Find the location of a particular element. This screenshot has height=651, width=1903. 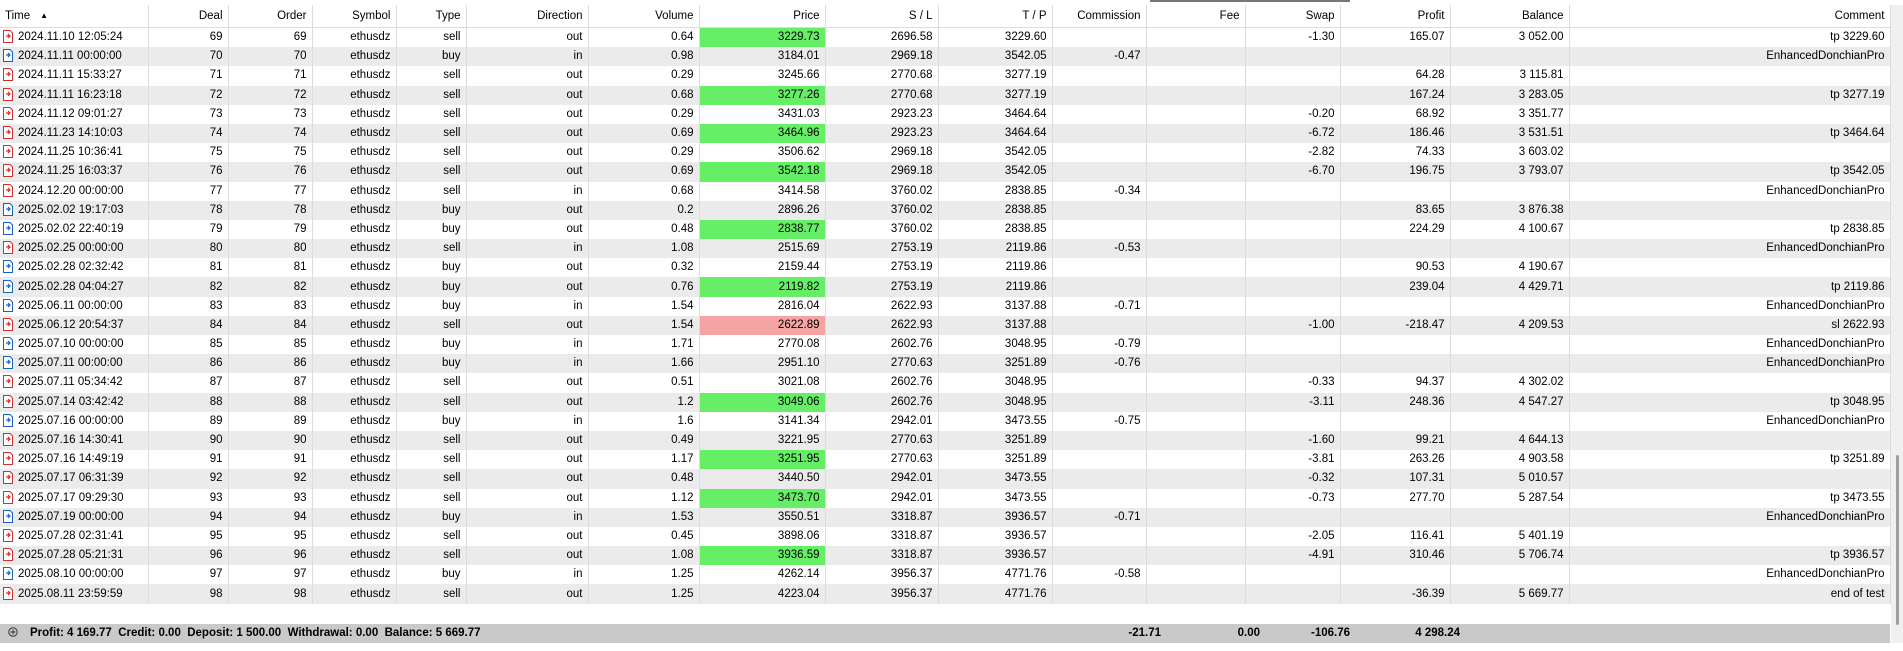

time-text: 2025.07.17 09:29:30 is located at coordinates (71, 497).